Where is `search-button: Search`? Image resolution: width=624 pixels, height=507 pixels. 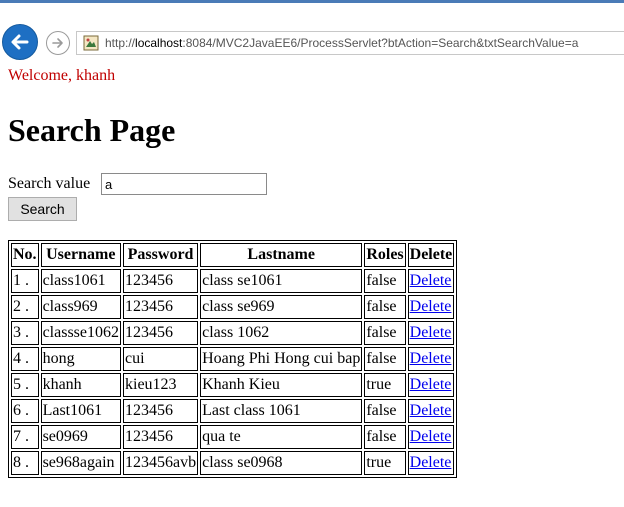 search-button: Search is located at coordinates (42, 209).